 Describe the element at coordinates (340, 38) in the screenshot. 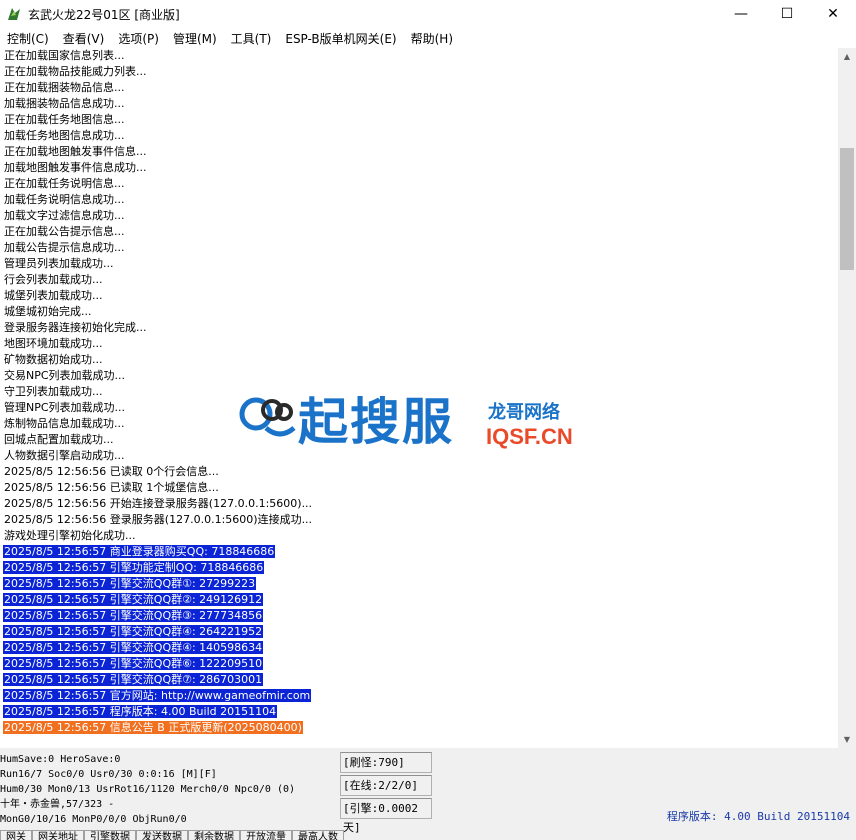

I see `menu-esp-gateway: ESP-B版单机网关(E)` at that location.